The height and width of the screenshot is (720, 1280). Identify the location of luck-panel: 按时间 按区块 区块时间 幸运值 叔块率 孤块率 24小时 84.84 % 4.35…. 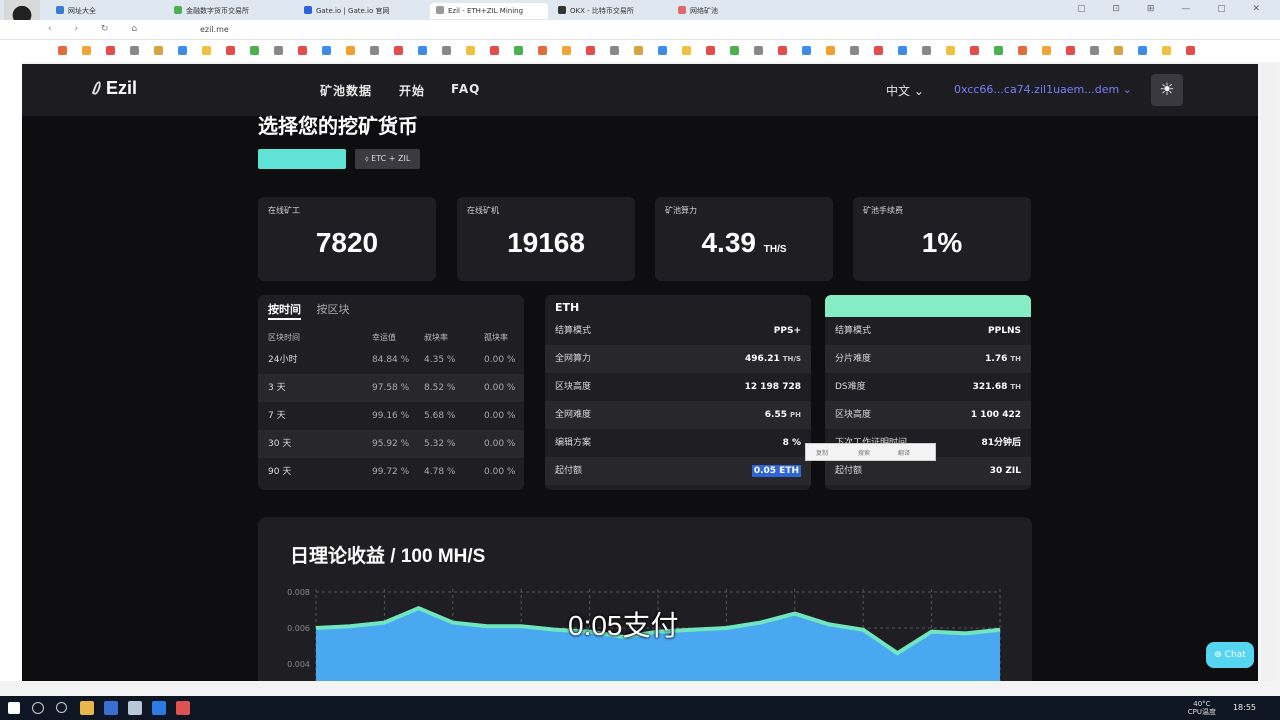
(391, 392).